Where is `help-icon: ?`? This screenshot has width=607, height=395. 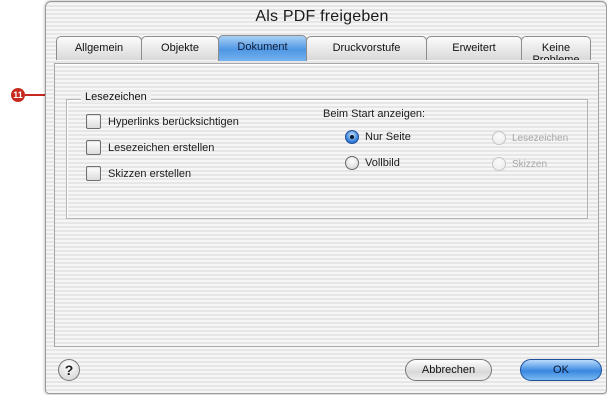 help-icon: ? is located at coordinates (69, 370).